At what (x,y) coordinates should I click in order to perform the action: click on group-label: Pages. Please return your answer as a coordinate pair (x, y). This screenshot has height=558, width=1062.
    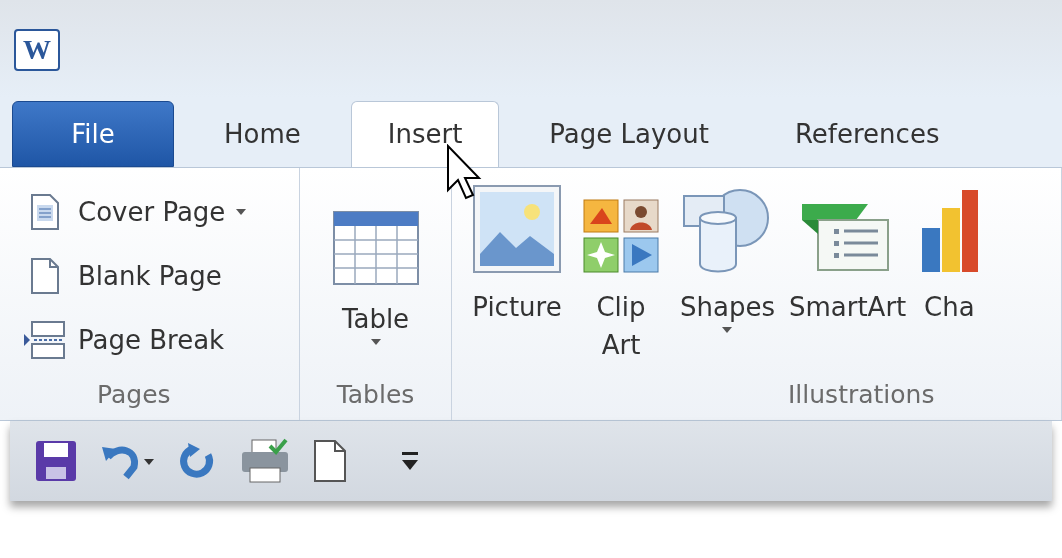
    Looking at the image, I should click on (134, 395).